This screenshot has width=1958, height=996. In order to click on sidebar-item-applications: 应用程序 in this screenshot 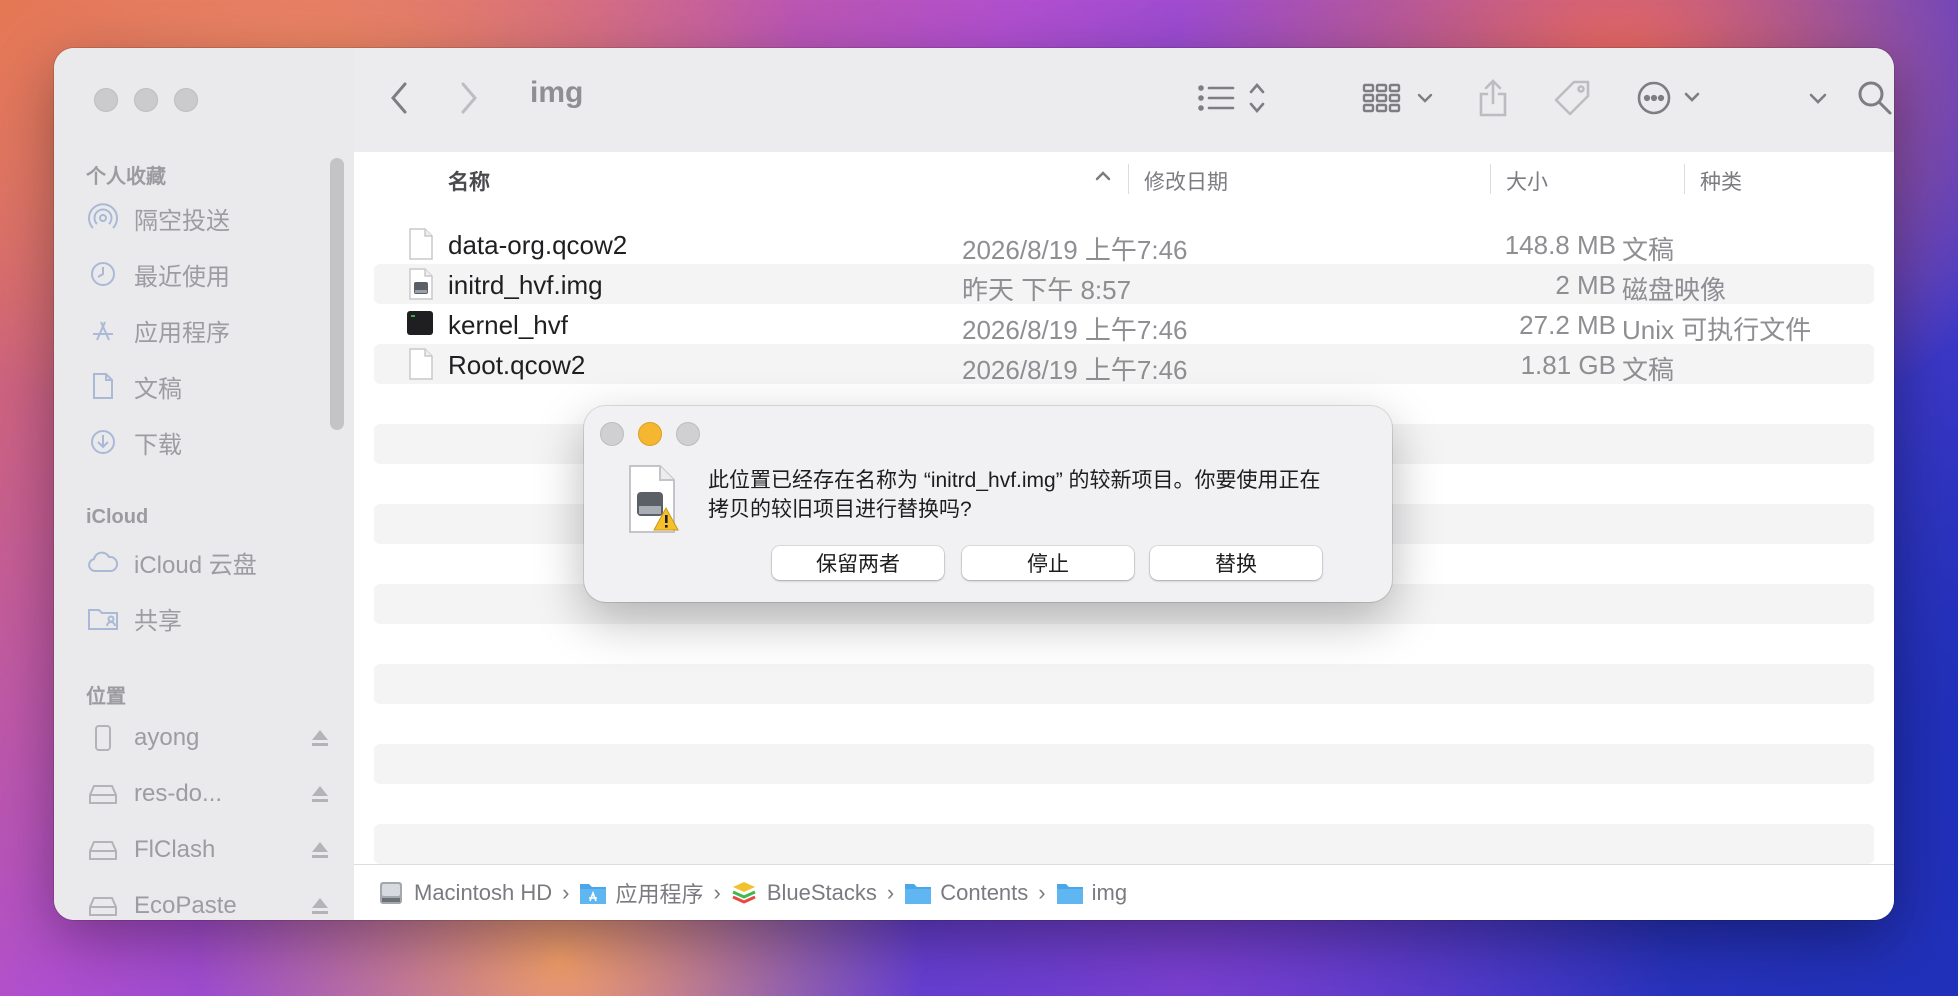, I will do `click(158, 330)`.